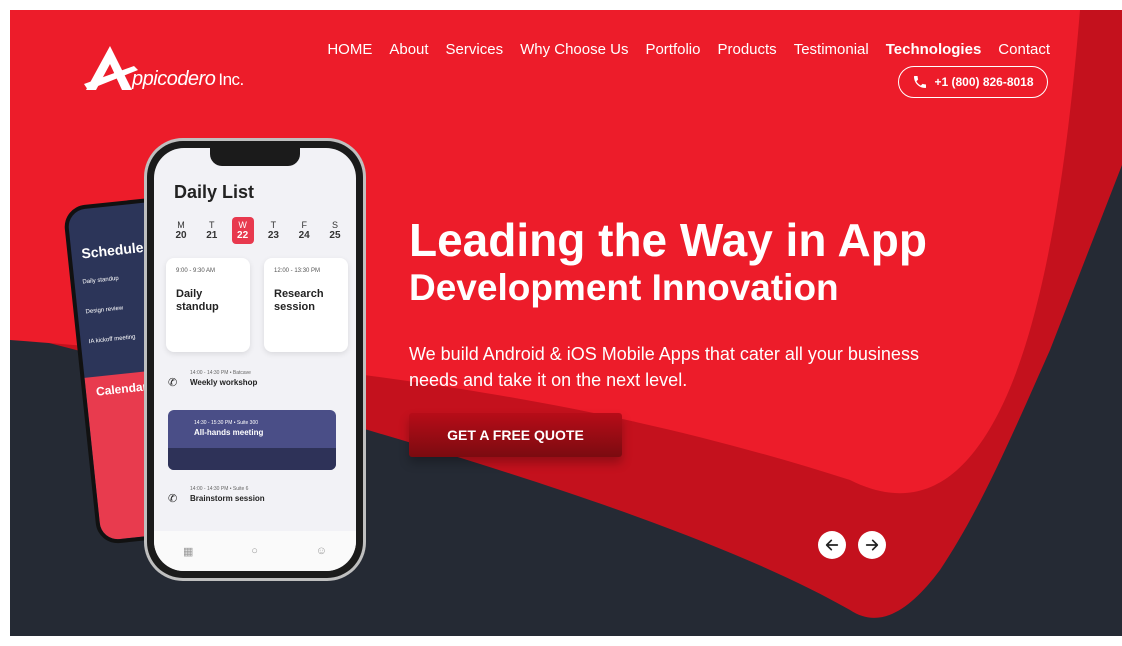  Describe the element at coordinates (212, 230) in the screenshot. I see `day-item: T 21` at that location.